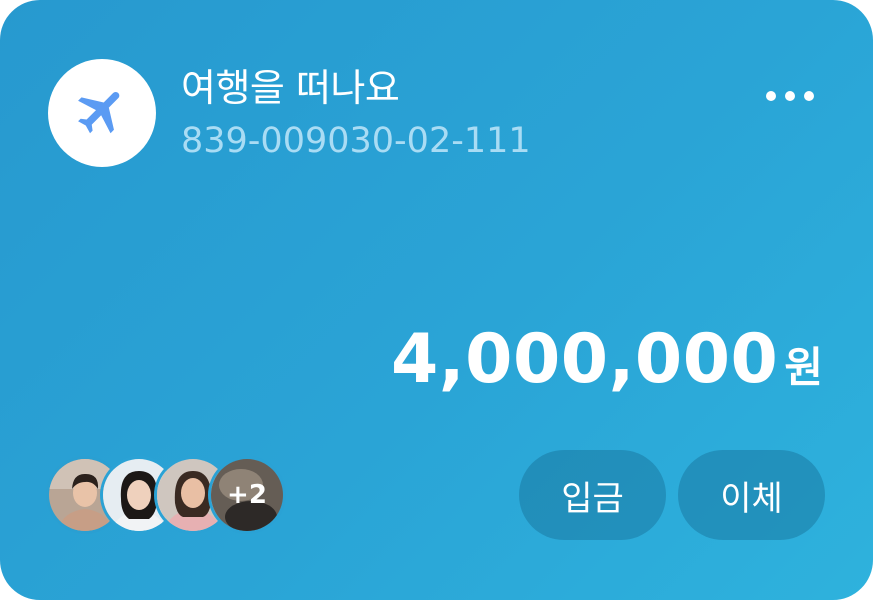 The image size is (873, 600). I want to click on account-icon-badge, so click(102, 113).